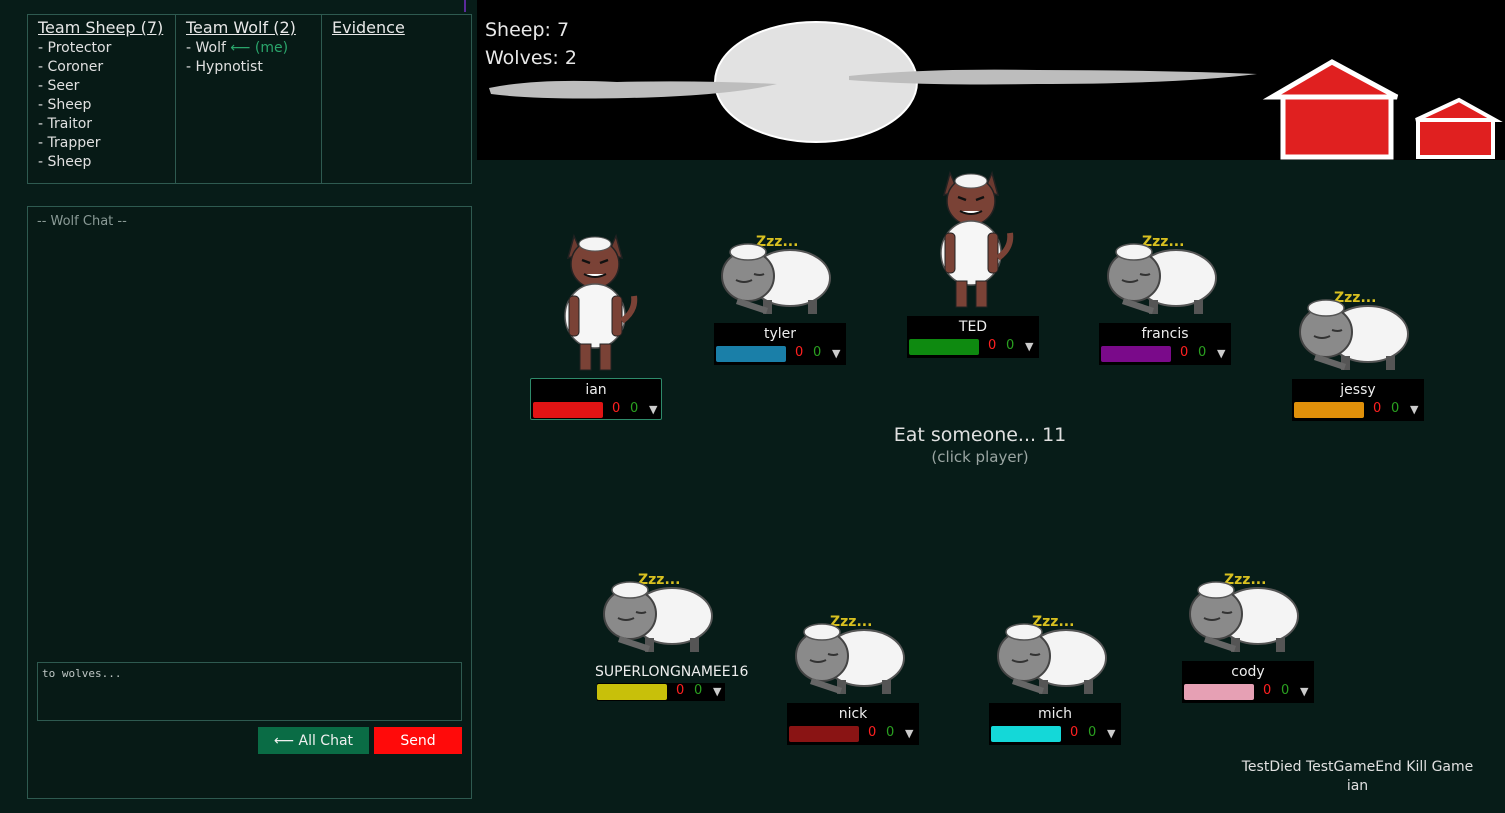 The image size is (1505, 813). Describe the element at coordinates (59, 86) in the screenshot. I see `role-item: - Seer` at that location.